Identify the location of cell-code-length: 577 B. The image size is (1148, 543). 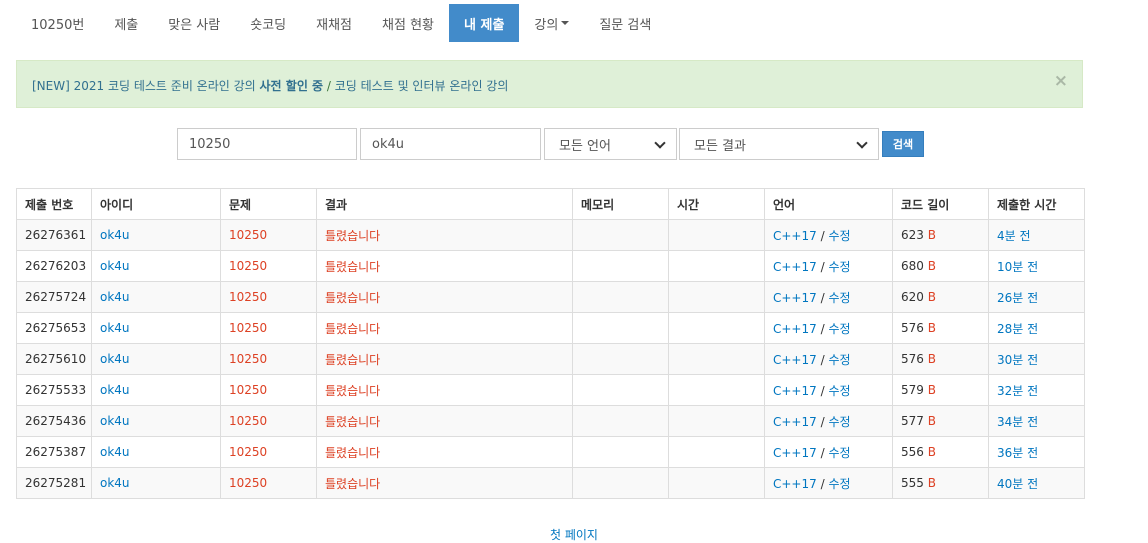
(940, 421).